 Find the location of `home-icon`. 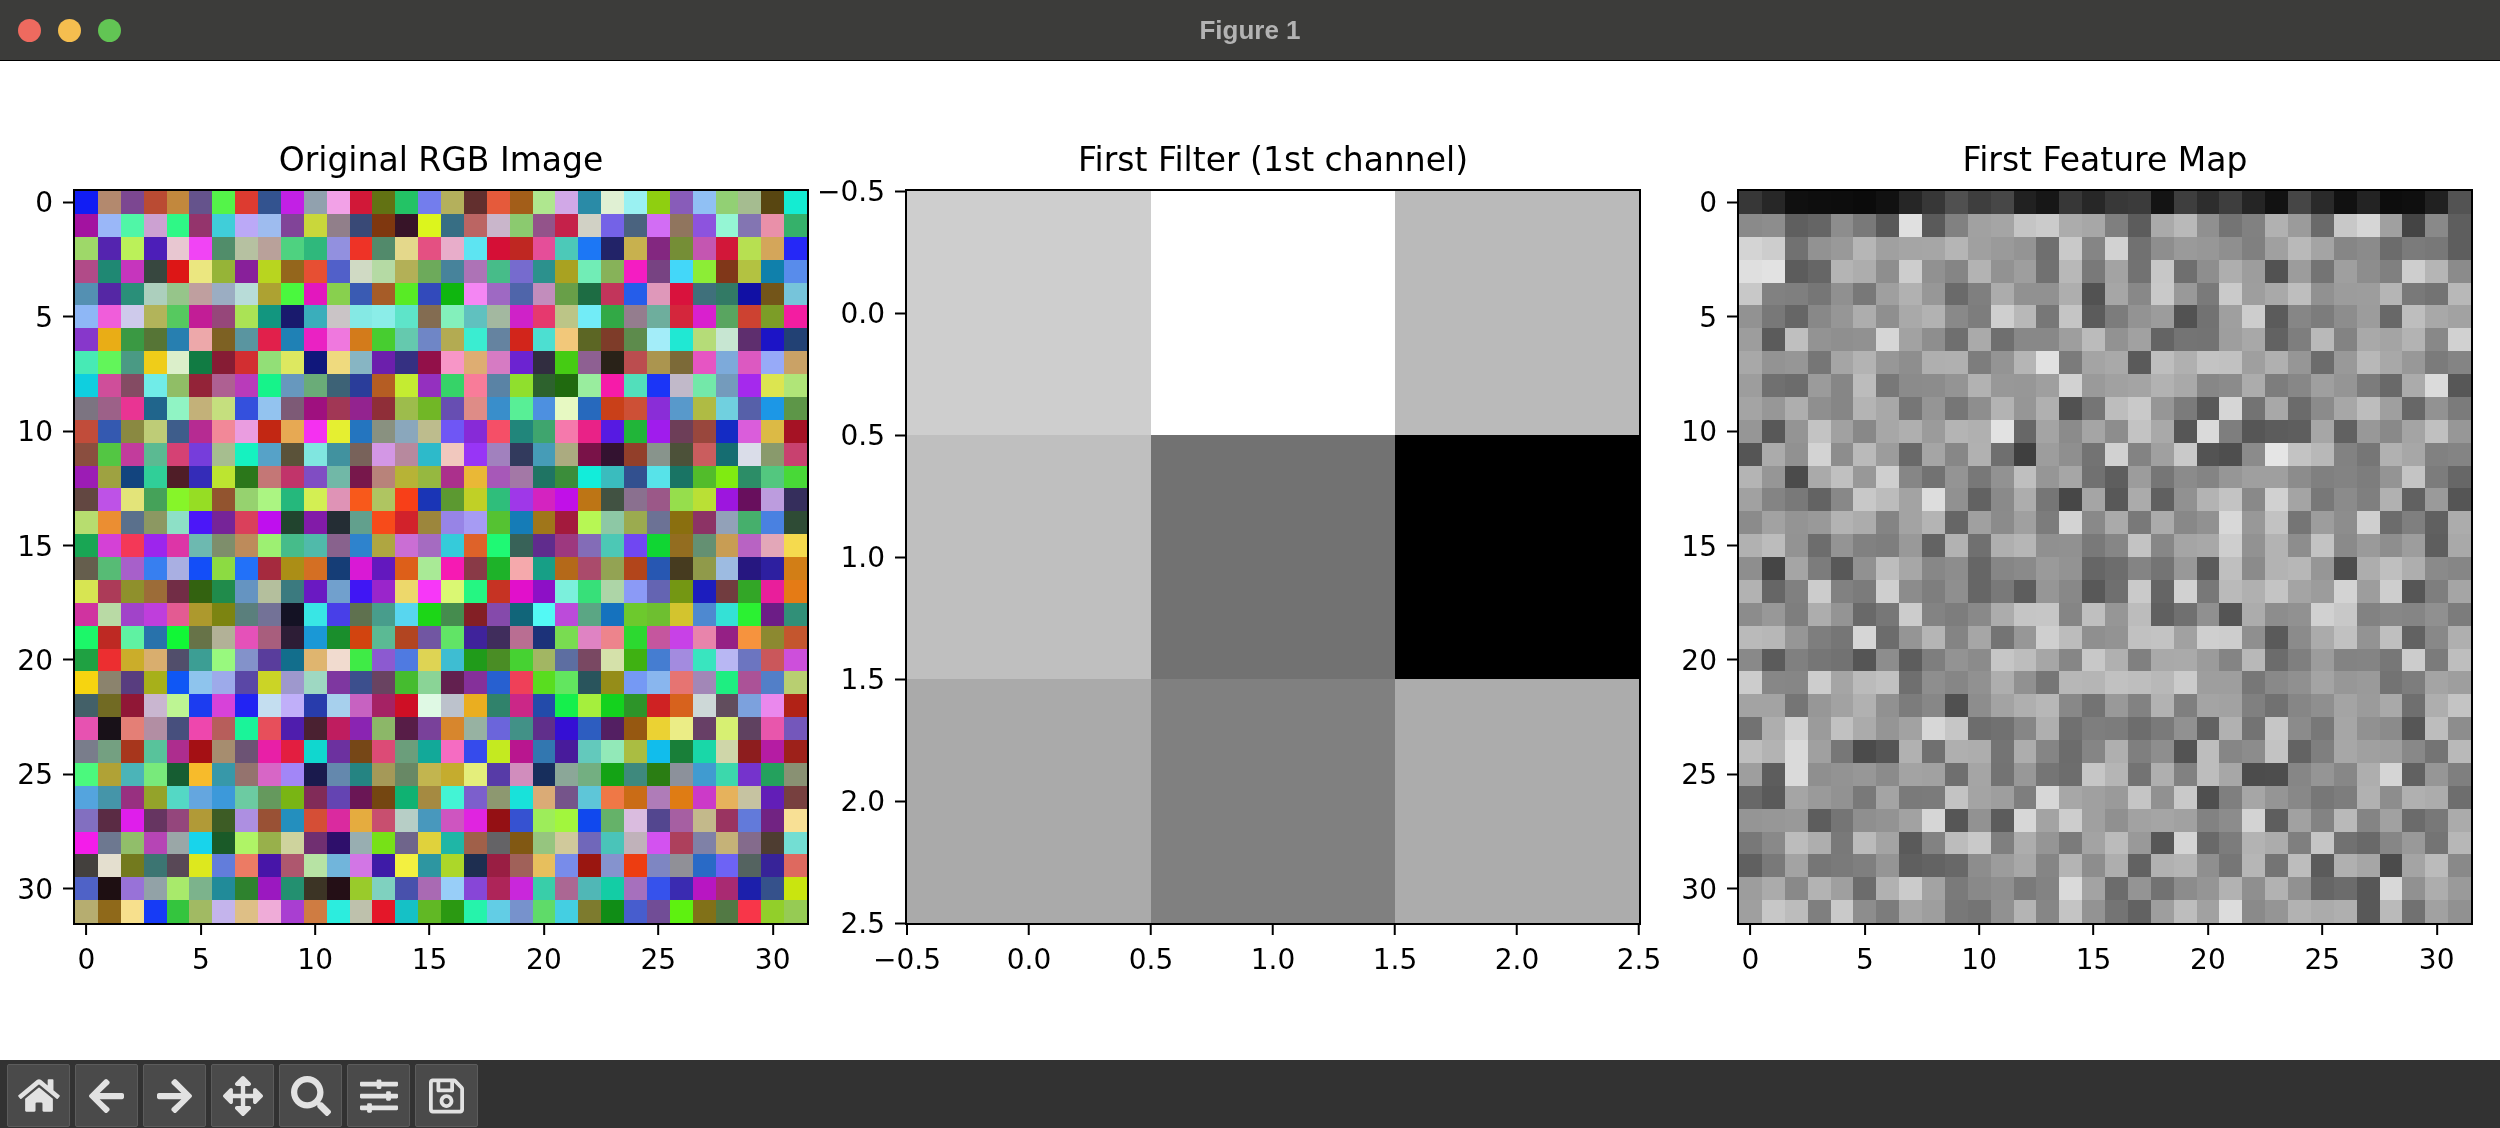

home-icon is located at coordinates (38, 1095).